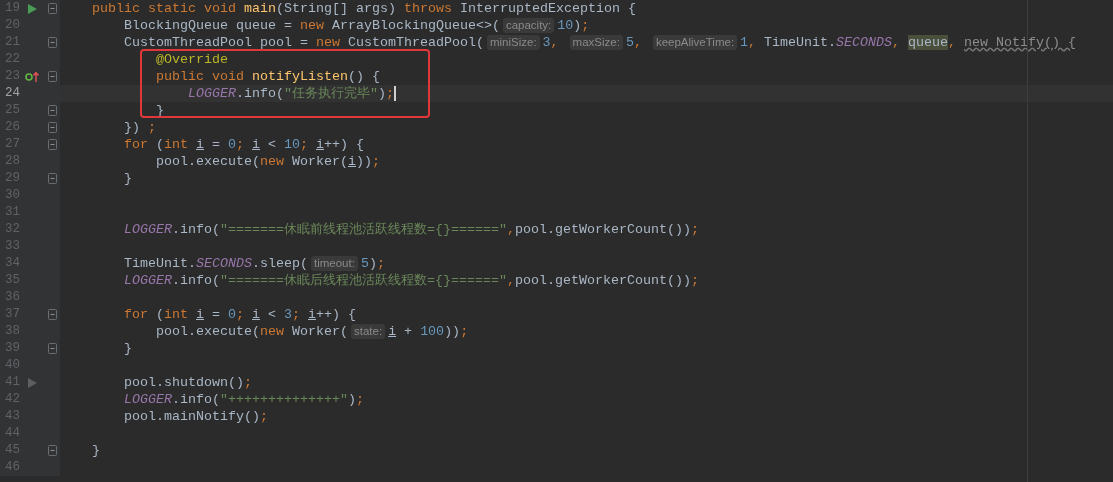 This screenshot has width=1113, height=482. I want to click on code-text: pool.mainNotify();, so click(196, 416).